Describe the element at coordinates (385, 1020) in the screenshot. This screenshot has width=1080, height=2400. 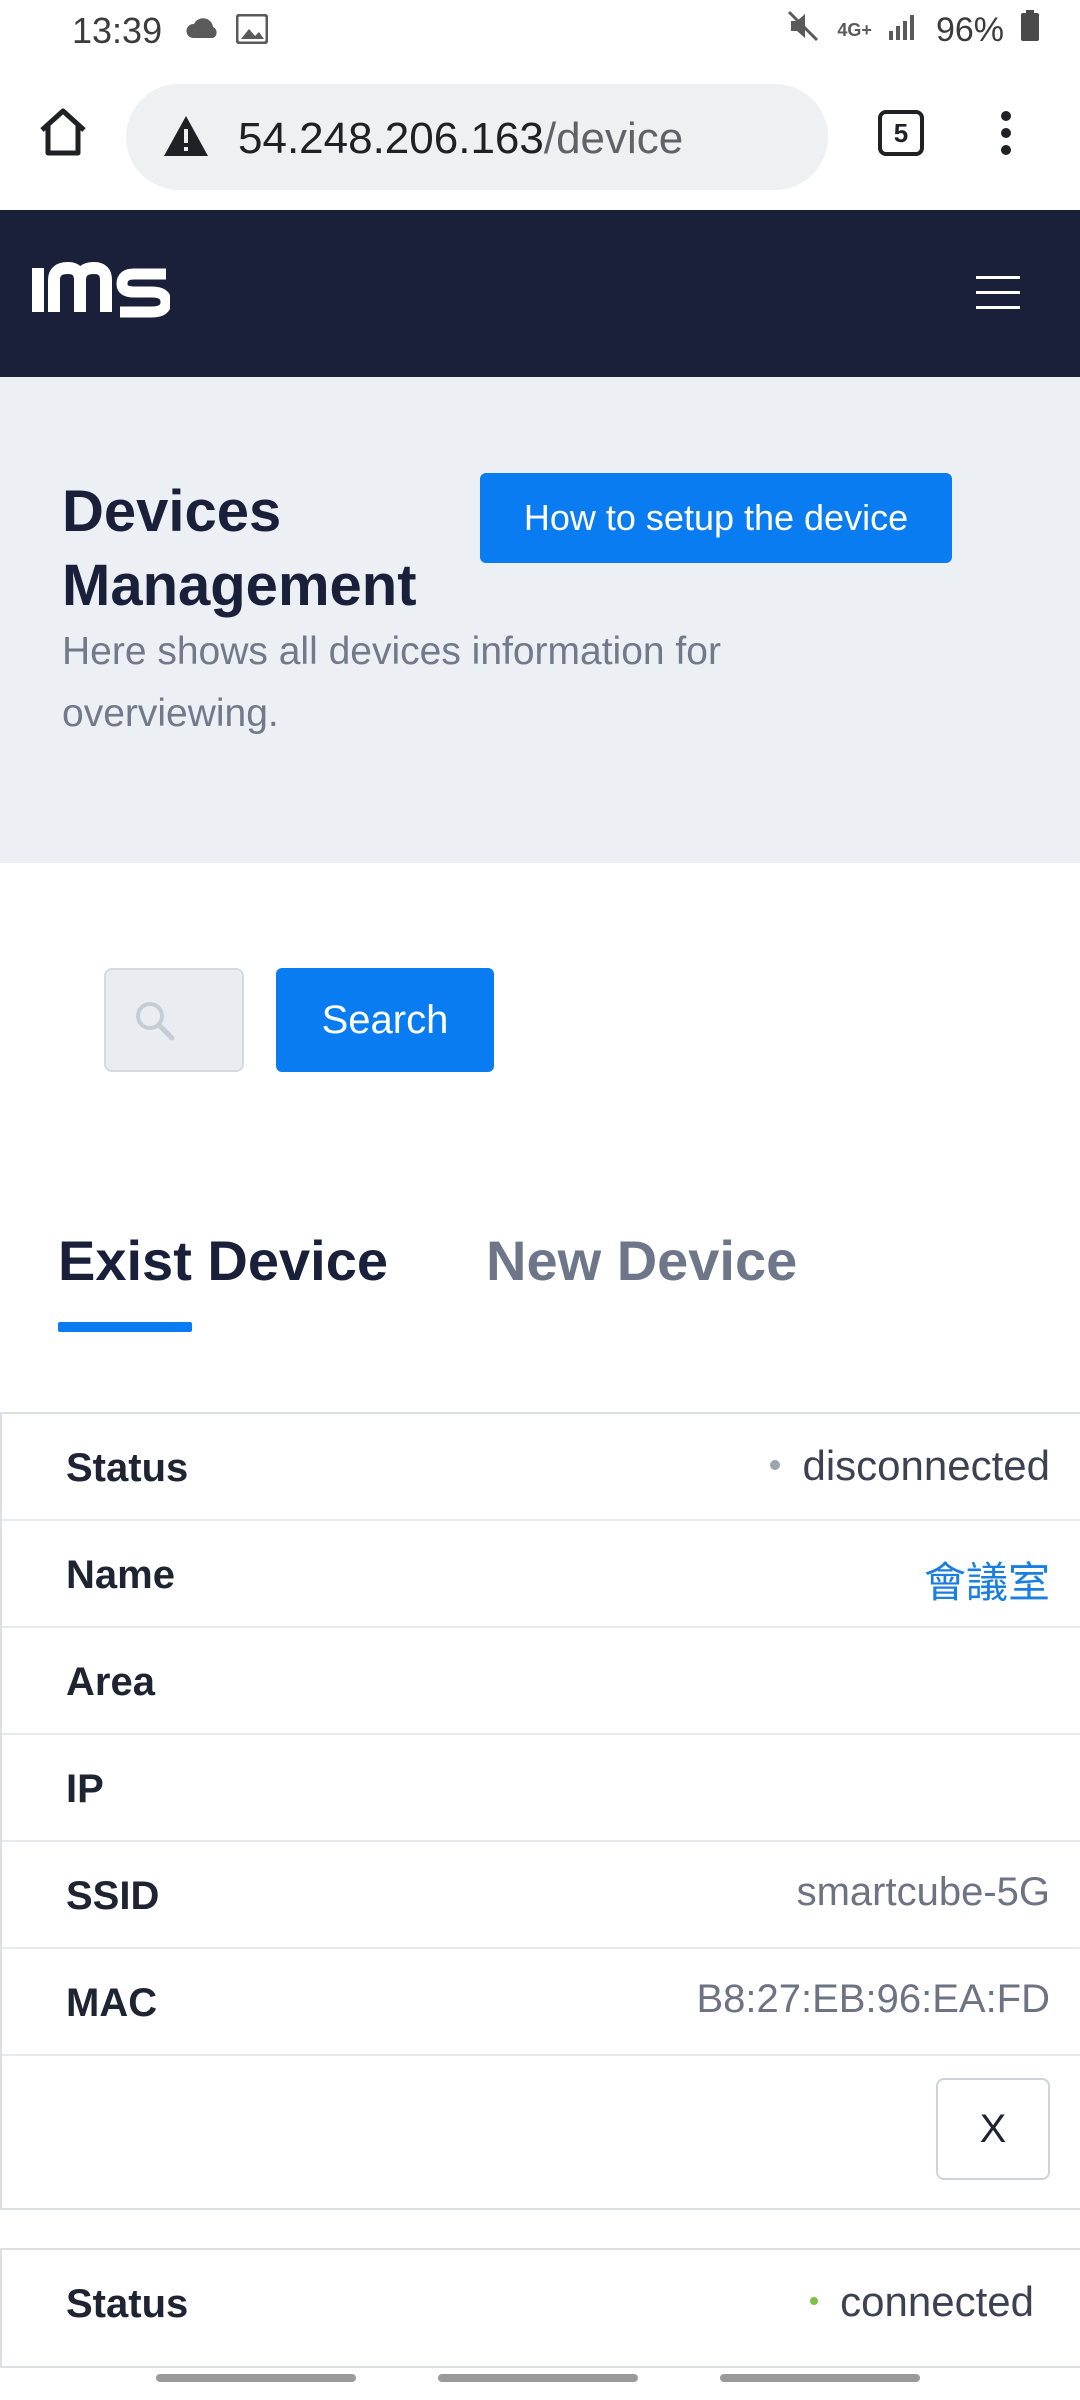
I see `search-button: Search` at that location.